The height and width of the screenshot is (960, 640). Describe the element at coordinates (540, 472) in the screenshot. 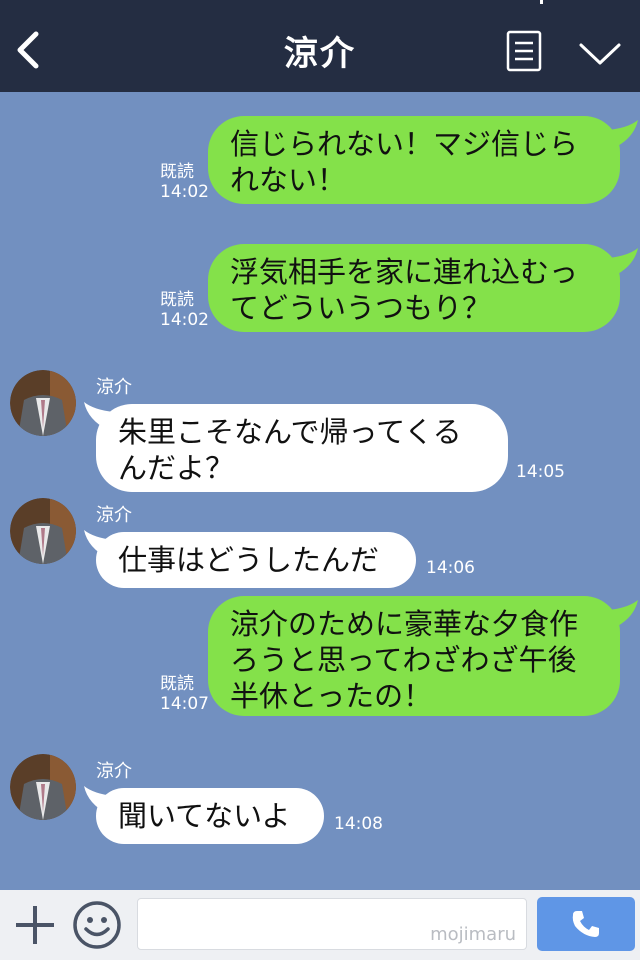

I see `timestamp: 14:05` at that location.